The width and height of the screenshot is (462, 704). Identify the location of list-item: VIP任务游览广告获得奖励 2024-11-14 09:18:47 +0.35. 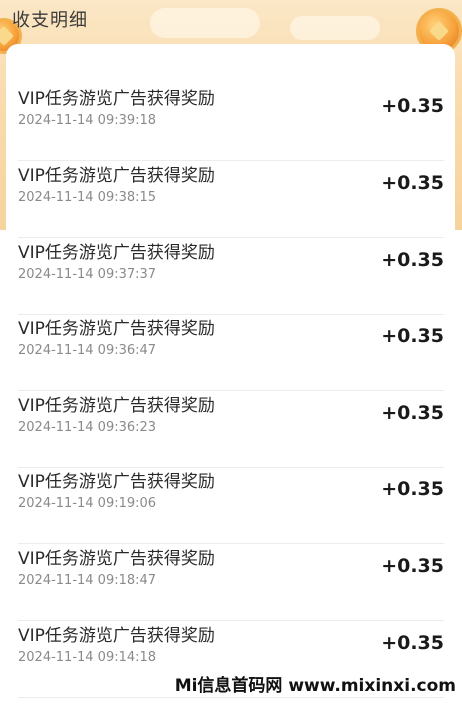
(231, 582).